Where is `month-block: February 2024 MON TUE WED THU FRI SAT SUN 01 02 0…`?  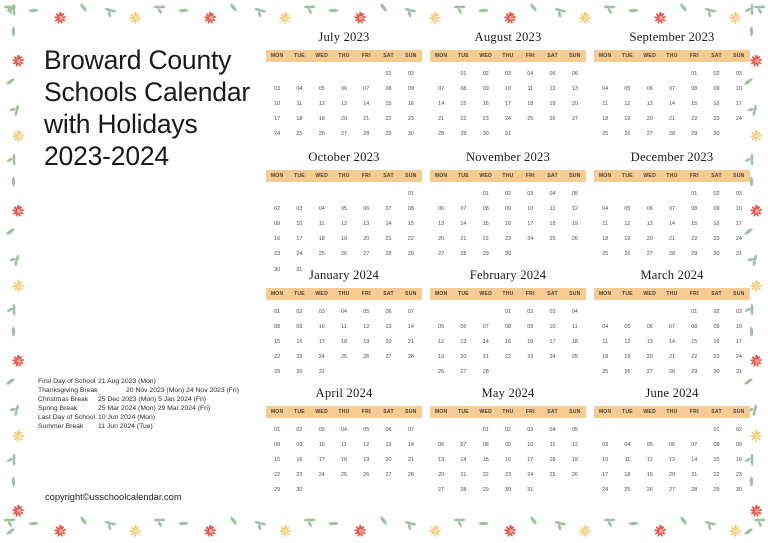
month-block: February 2024 MON TUE WED THU FRI SAT SUN 01 02 0… is located at coordinates (508, 327).